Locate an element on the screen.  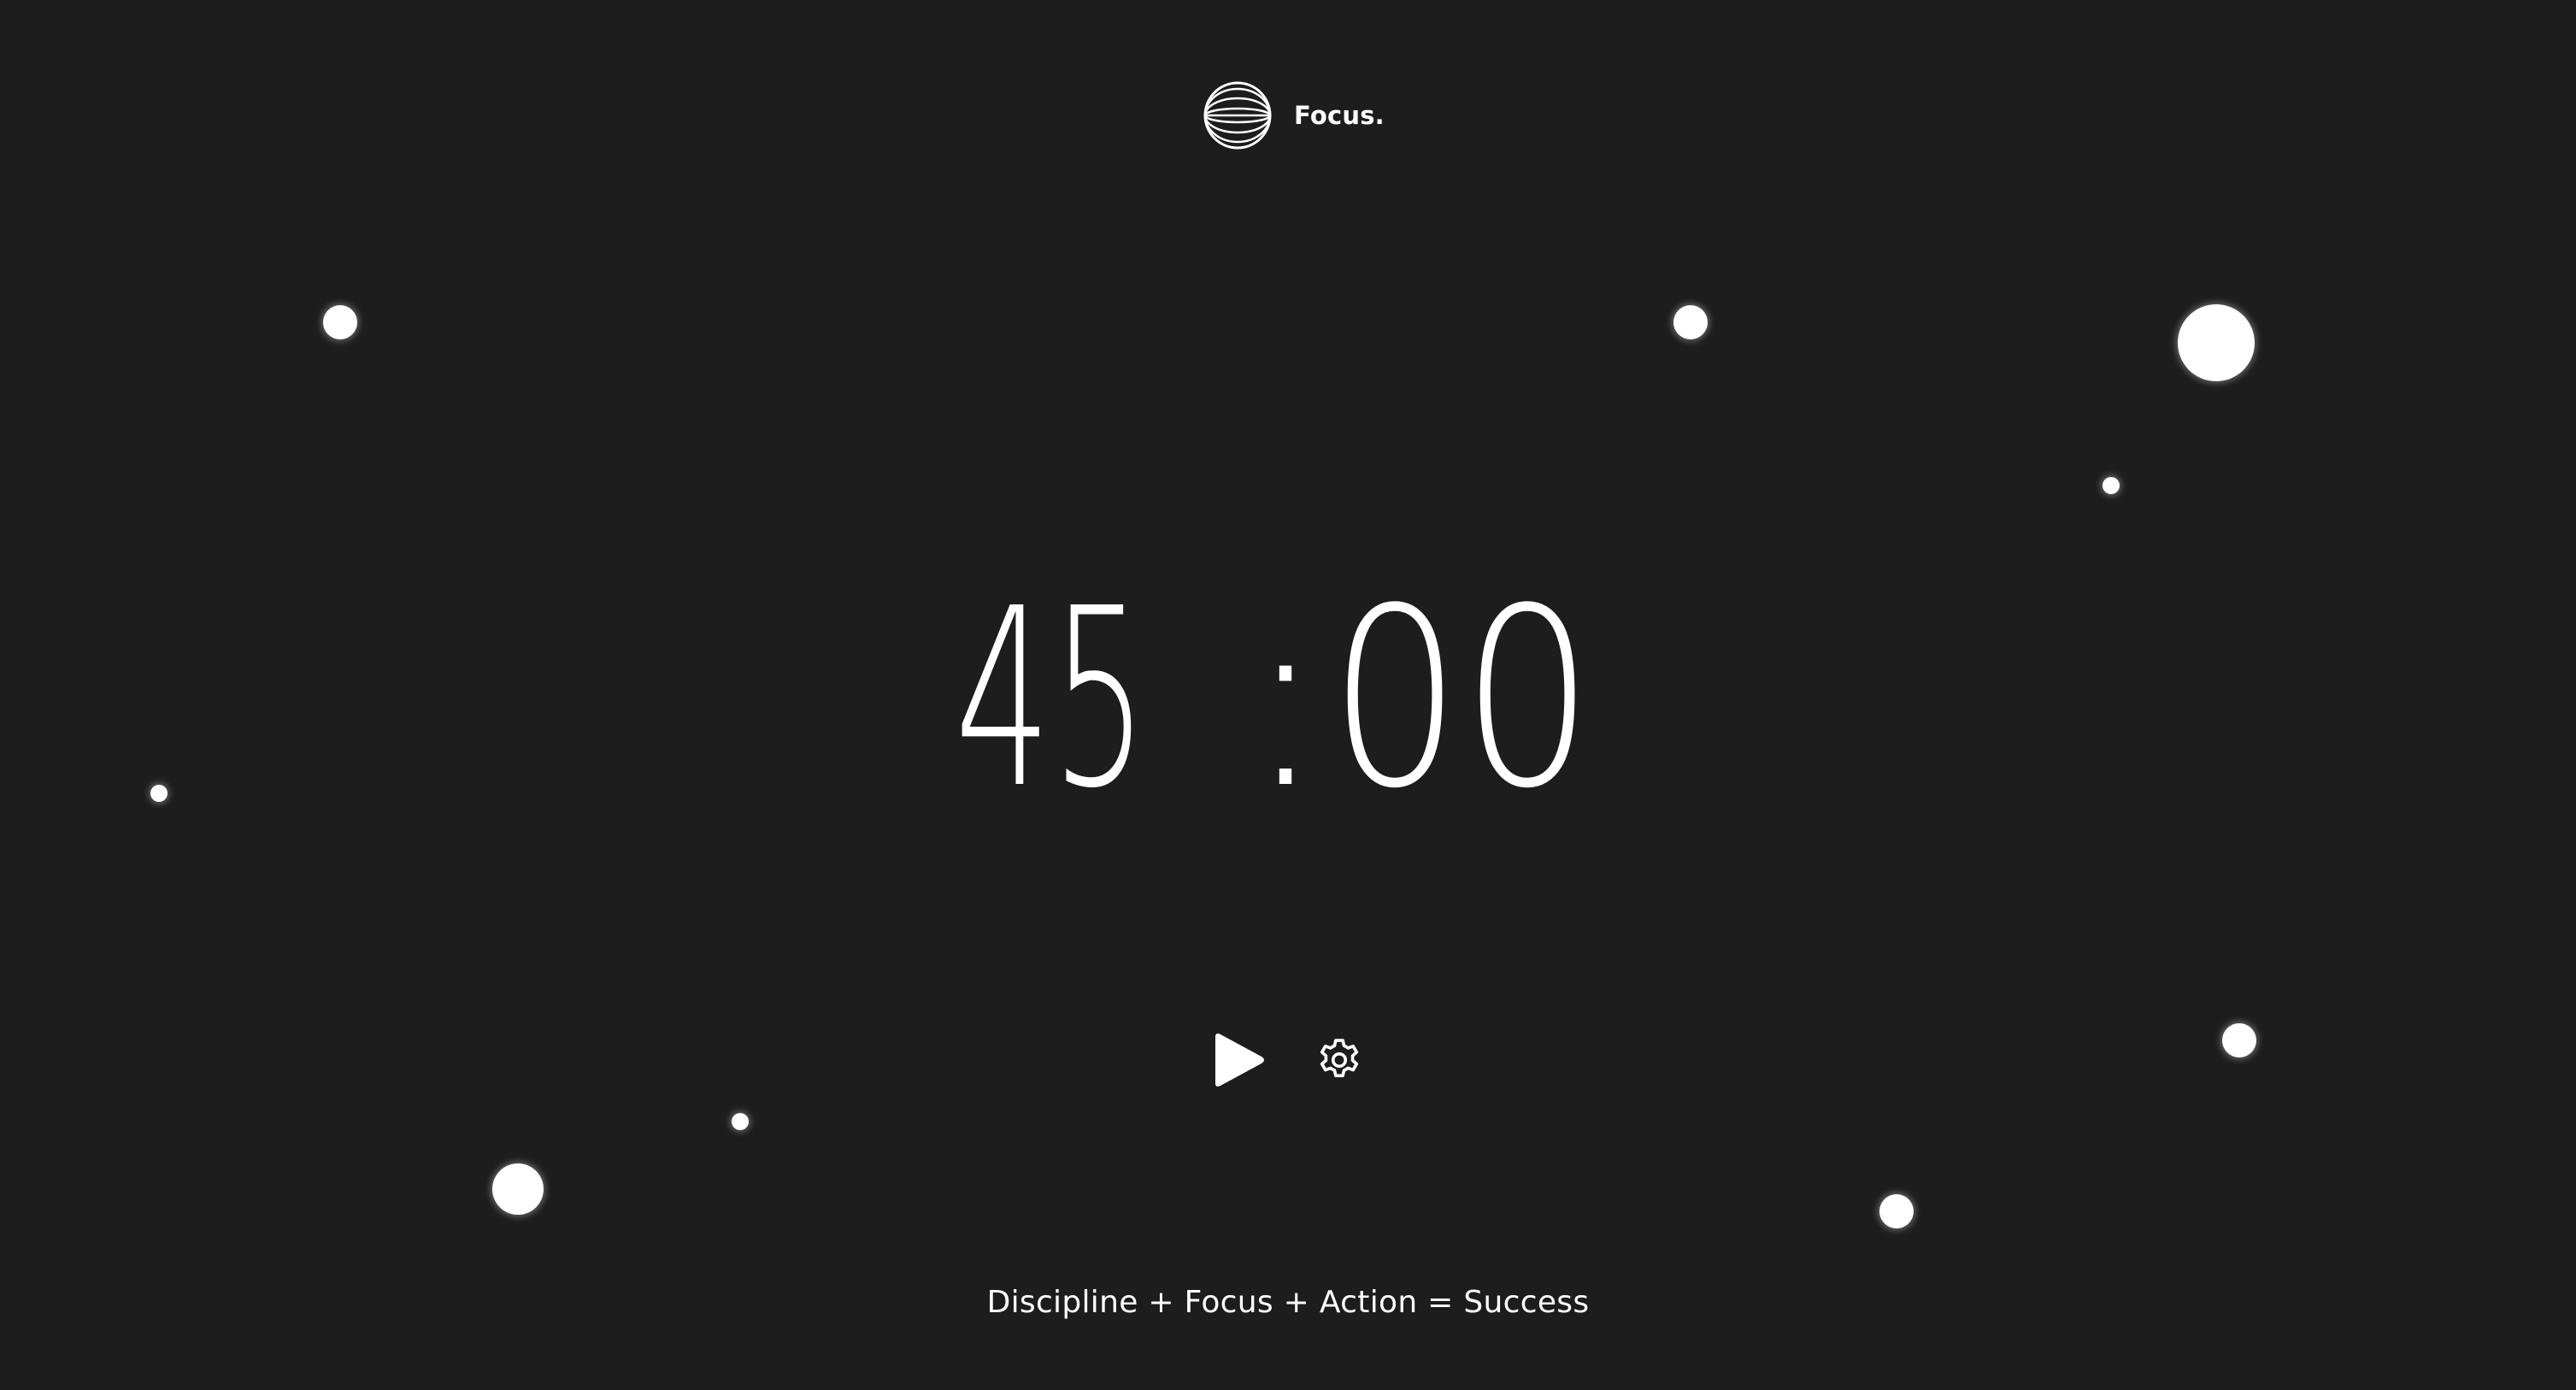
timer-minutes: 45 is located at coordinates (1051, 699).